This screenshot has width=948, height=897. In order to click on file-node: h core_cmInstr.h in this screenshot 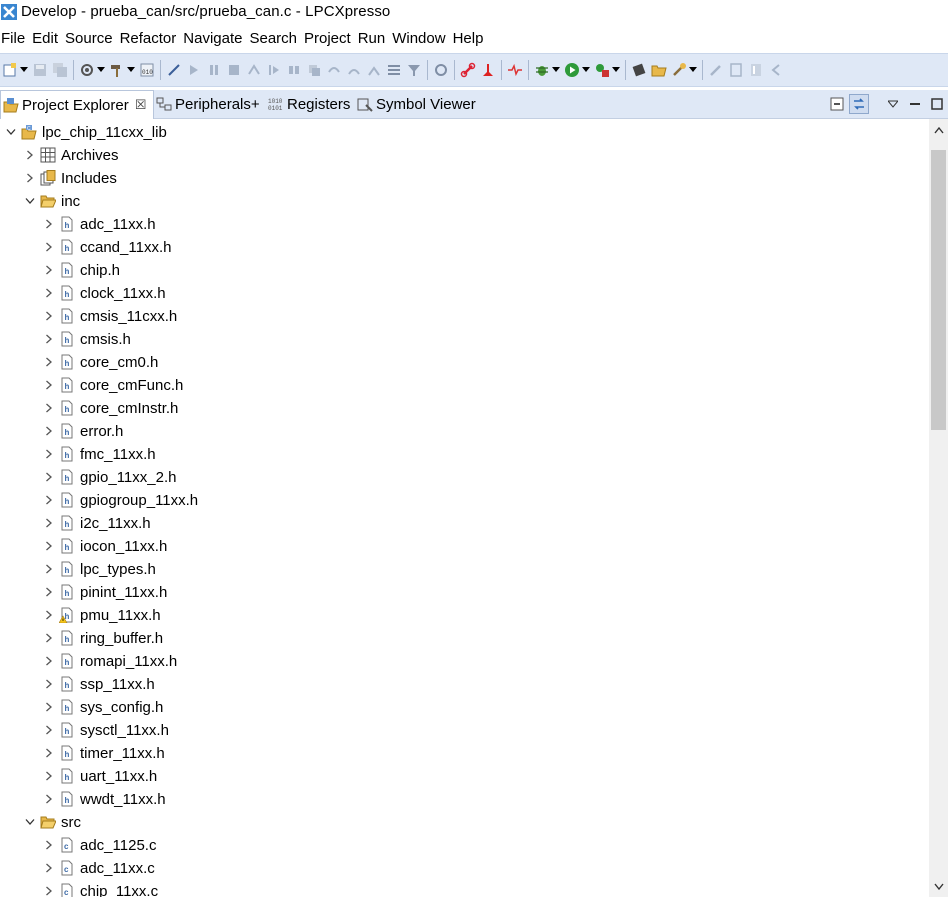, I will do `click(464, 408)`.